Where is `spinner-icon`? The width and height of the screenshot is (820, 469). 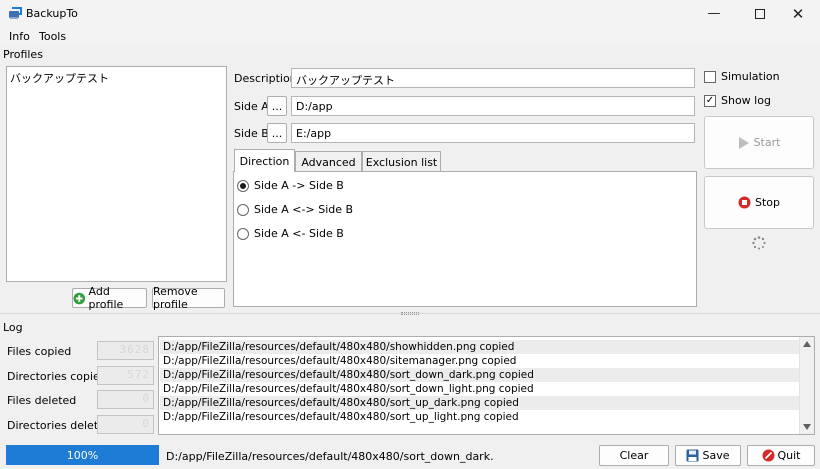 spinner-icon is located at coordinates (759, 243).